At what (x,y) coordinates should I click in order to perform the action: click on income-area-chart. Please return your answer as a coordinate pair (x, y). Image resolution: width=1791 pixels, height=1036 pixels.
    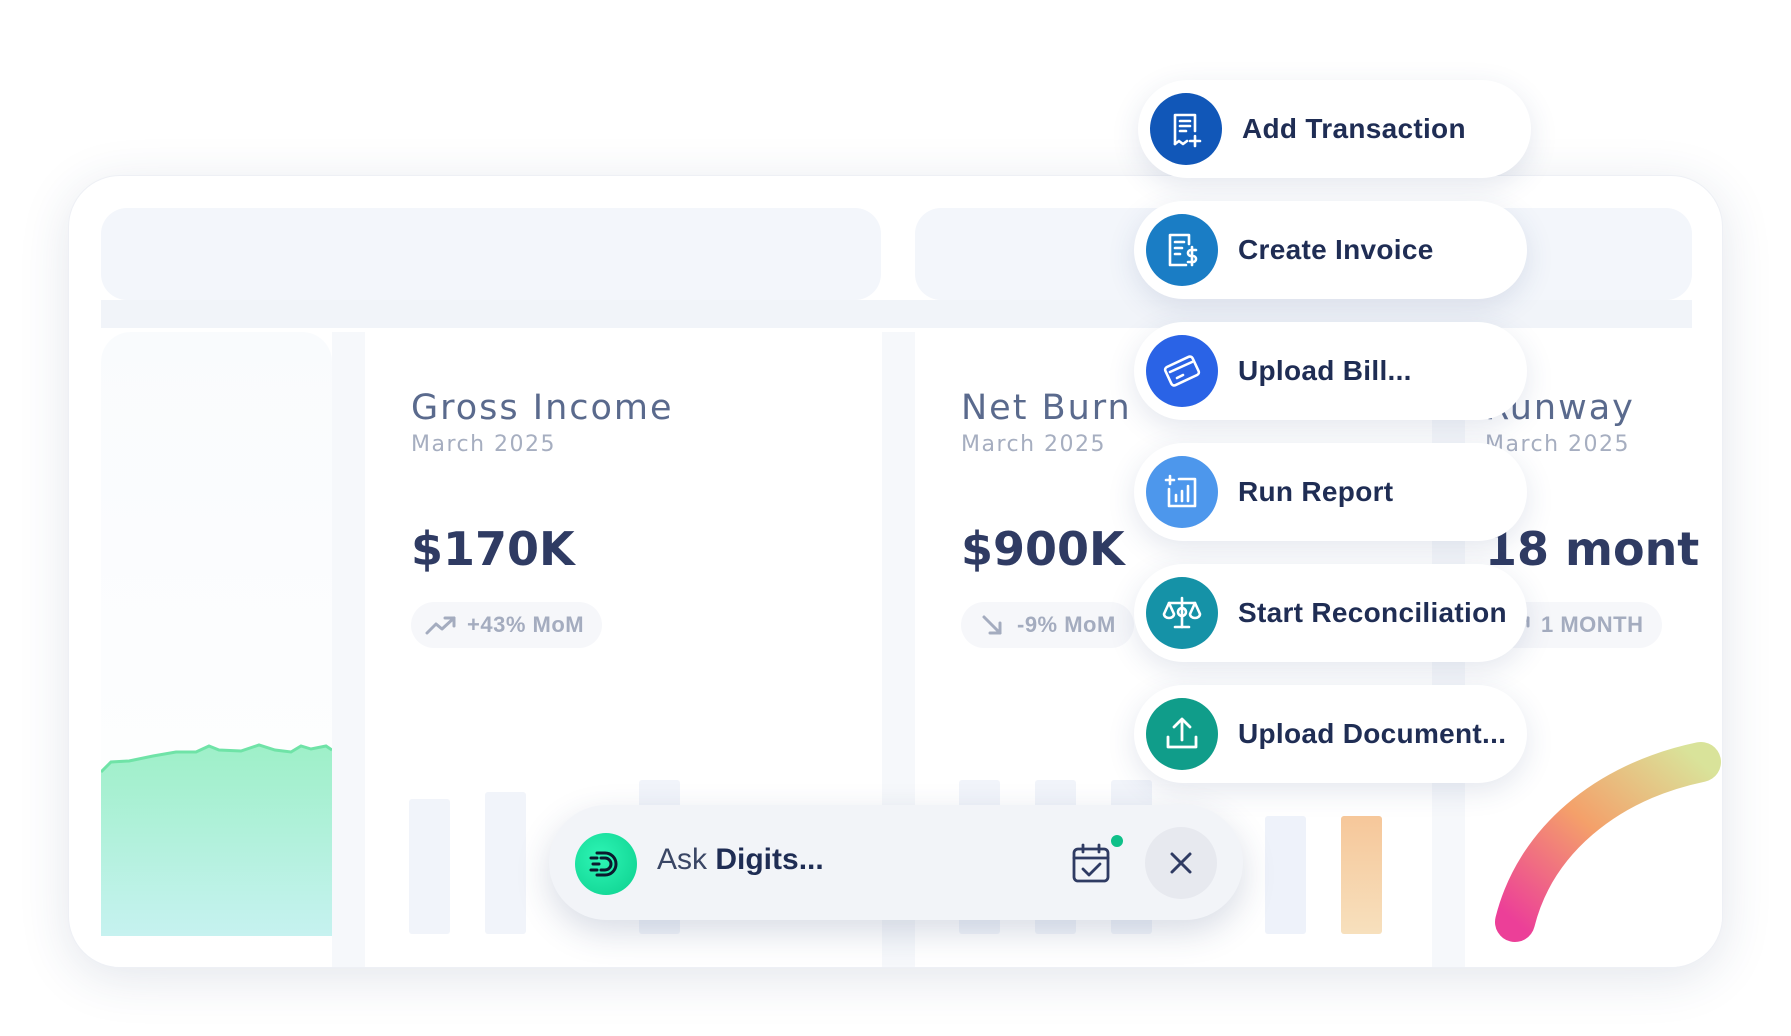
    Looking at the image, I should click on (216, 839).